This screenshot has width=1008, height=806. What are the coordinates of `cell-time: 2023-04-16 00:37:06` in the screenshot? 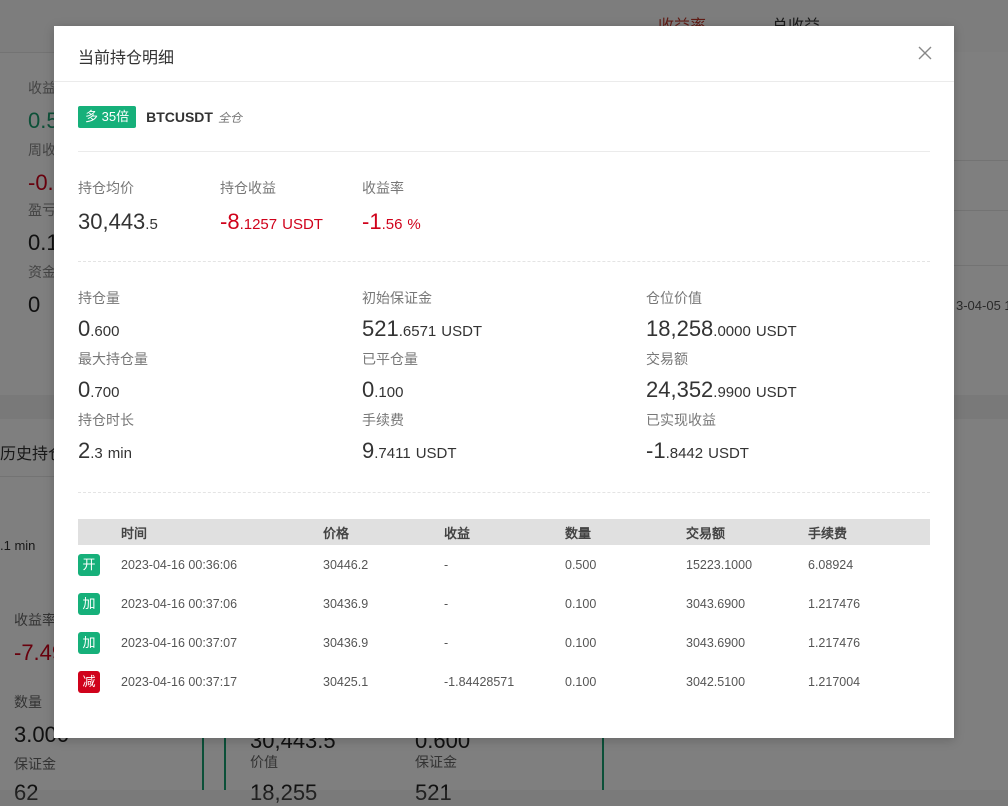 It's located at (179, 603).